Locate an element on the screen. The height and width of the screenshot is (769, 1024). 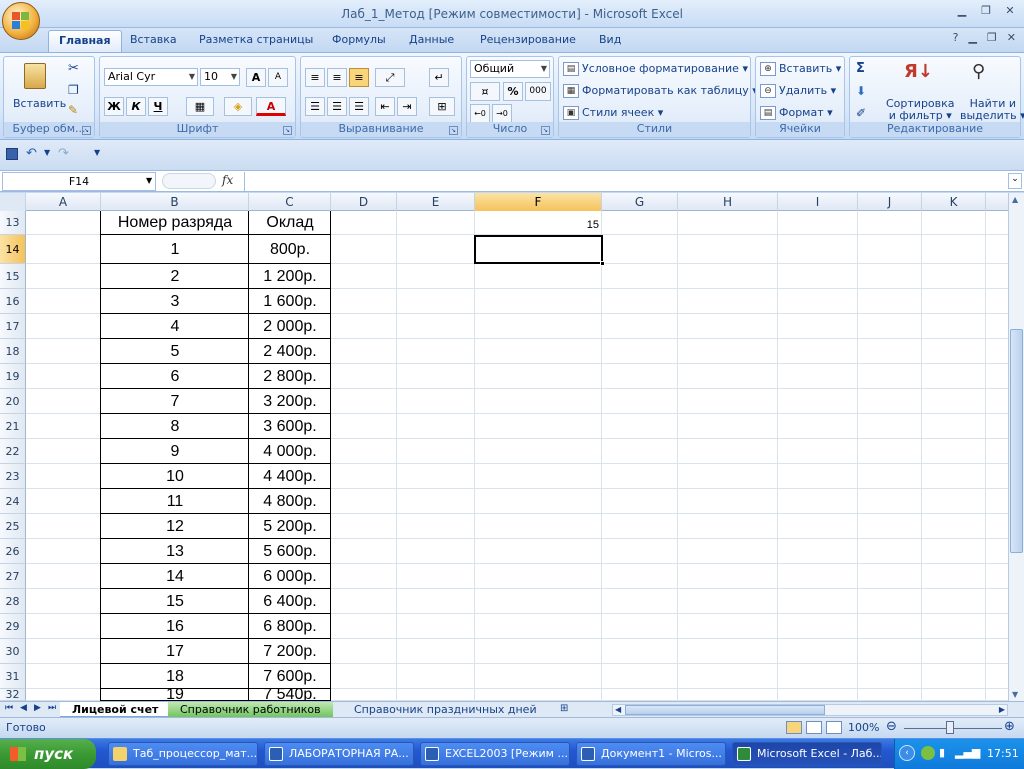
align-center-icon: ☰ is located at coordinates (337, 106).